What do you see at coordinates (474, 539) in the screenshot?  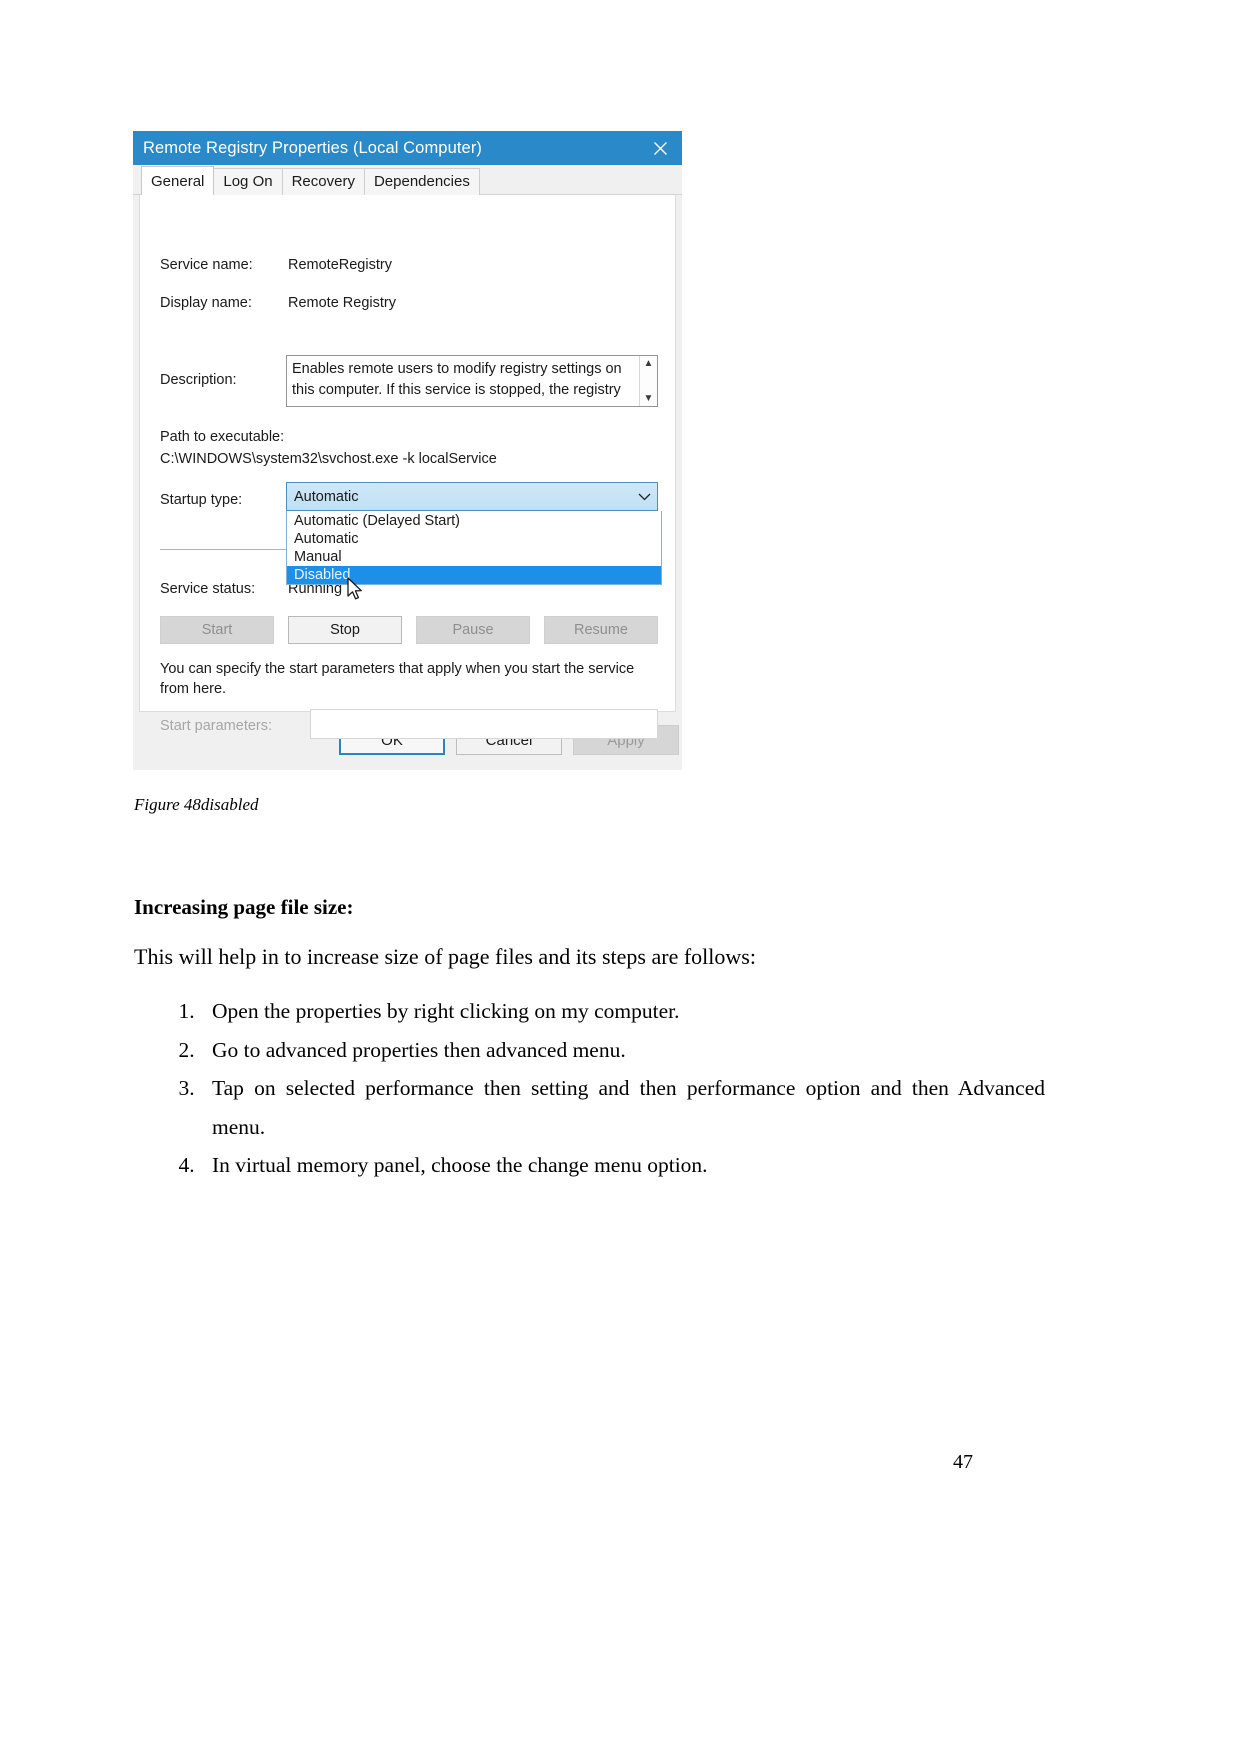 I see `dropdown-option-automatic: Automatic` at bounding box center [474, 539].